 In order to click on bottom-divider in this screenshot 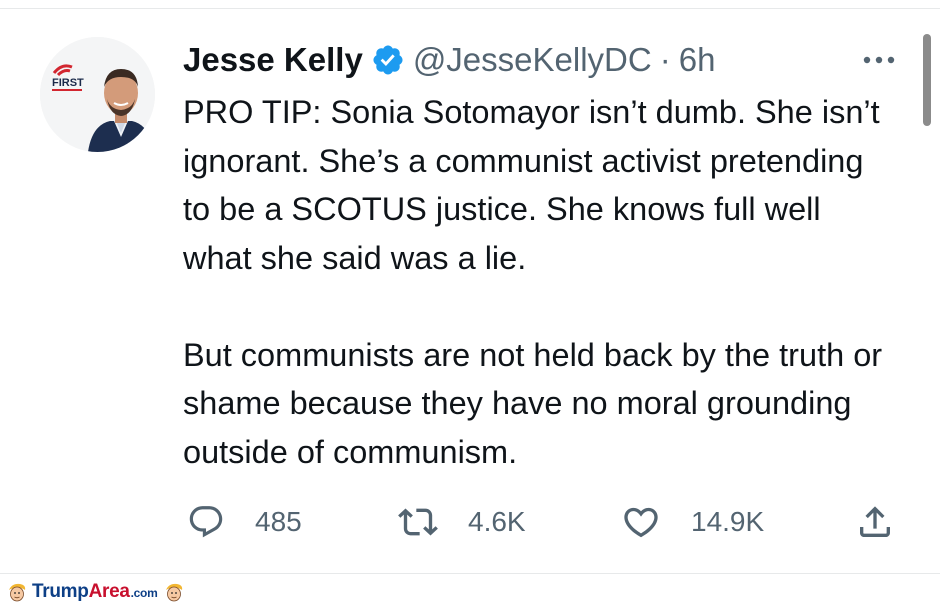, I will do `click(470, 573)`.